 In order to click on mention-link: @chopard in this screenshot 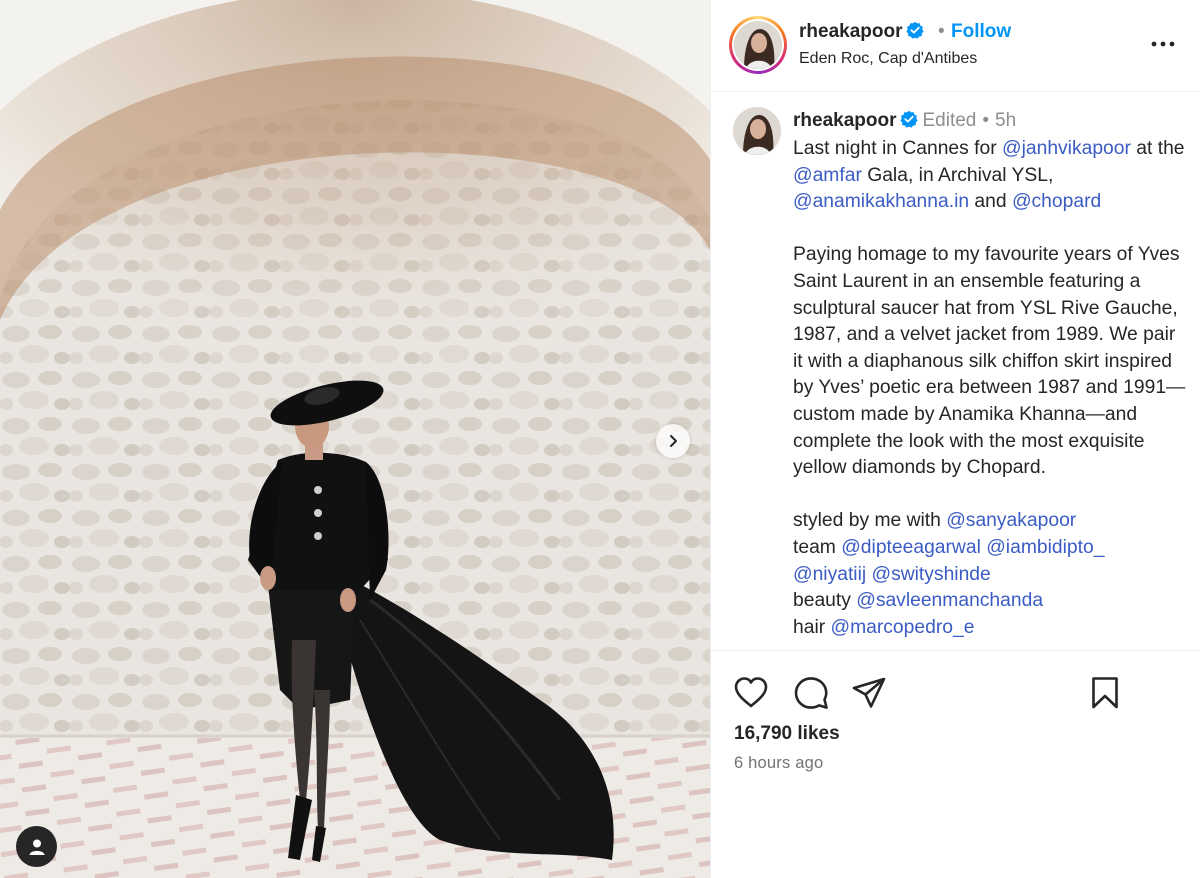, I will do `click(1056, 201)`.